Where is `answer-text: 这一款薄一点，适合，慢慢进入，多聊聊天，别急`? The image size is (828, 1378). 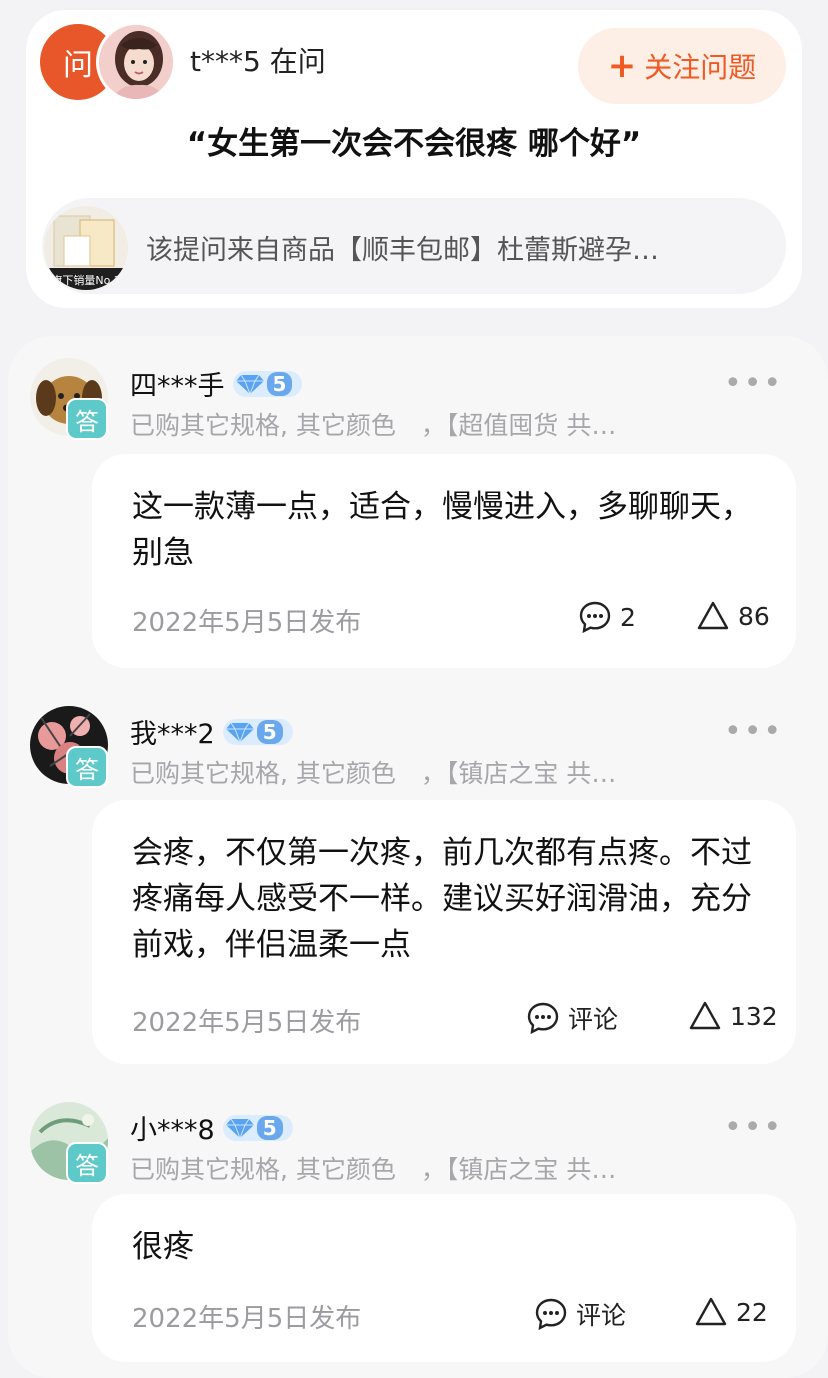
answer-text: 这一款薄一点，适合，慢慢进入，多聊聊天，别急 is located at coordinates (442, 530).